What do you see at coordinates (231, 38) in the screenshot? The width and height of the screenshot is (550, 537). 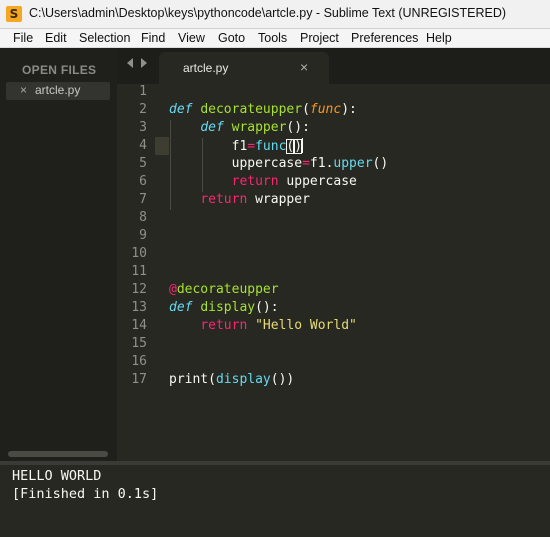 I see `menu-goto: Goto` at bounding box center [231, 38].